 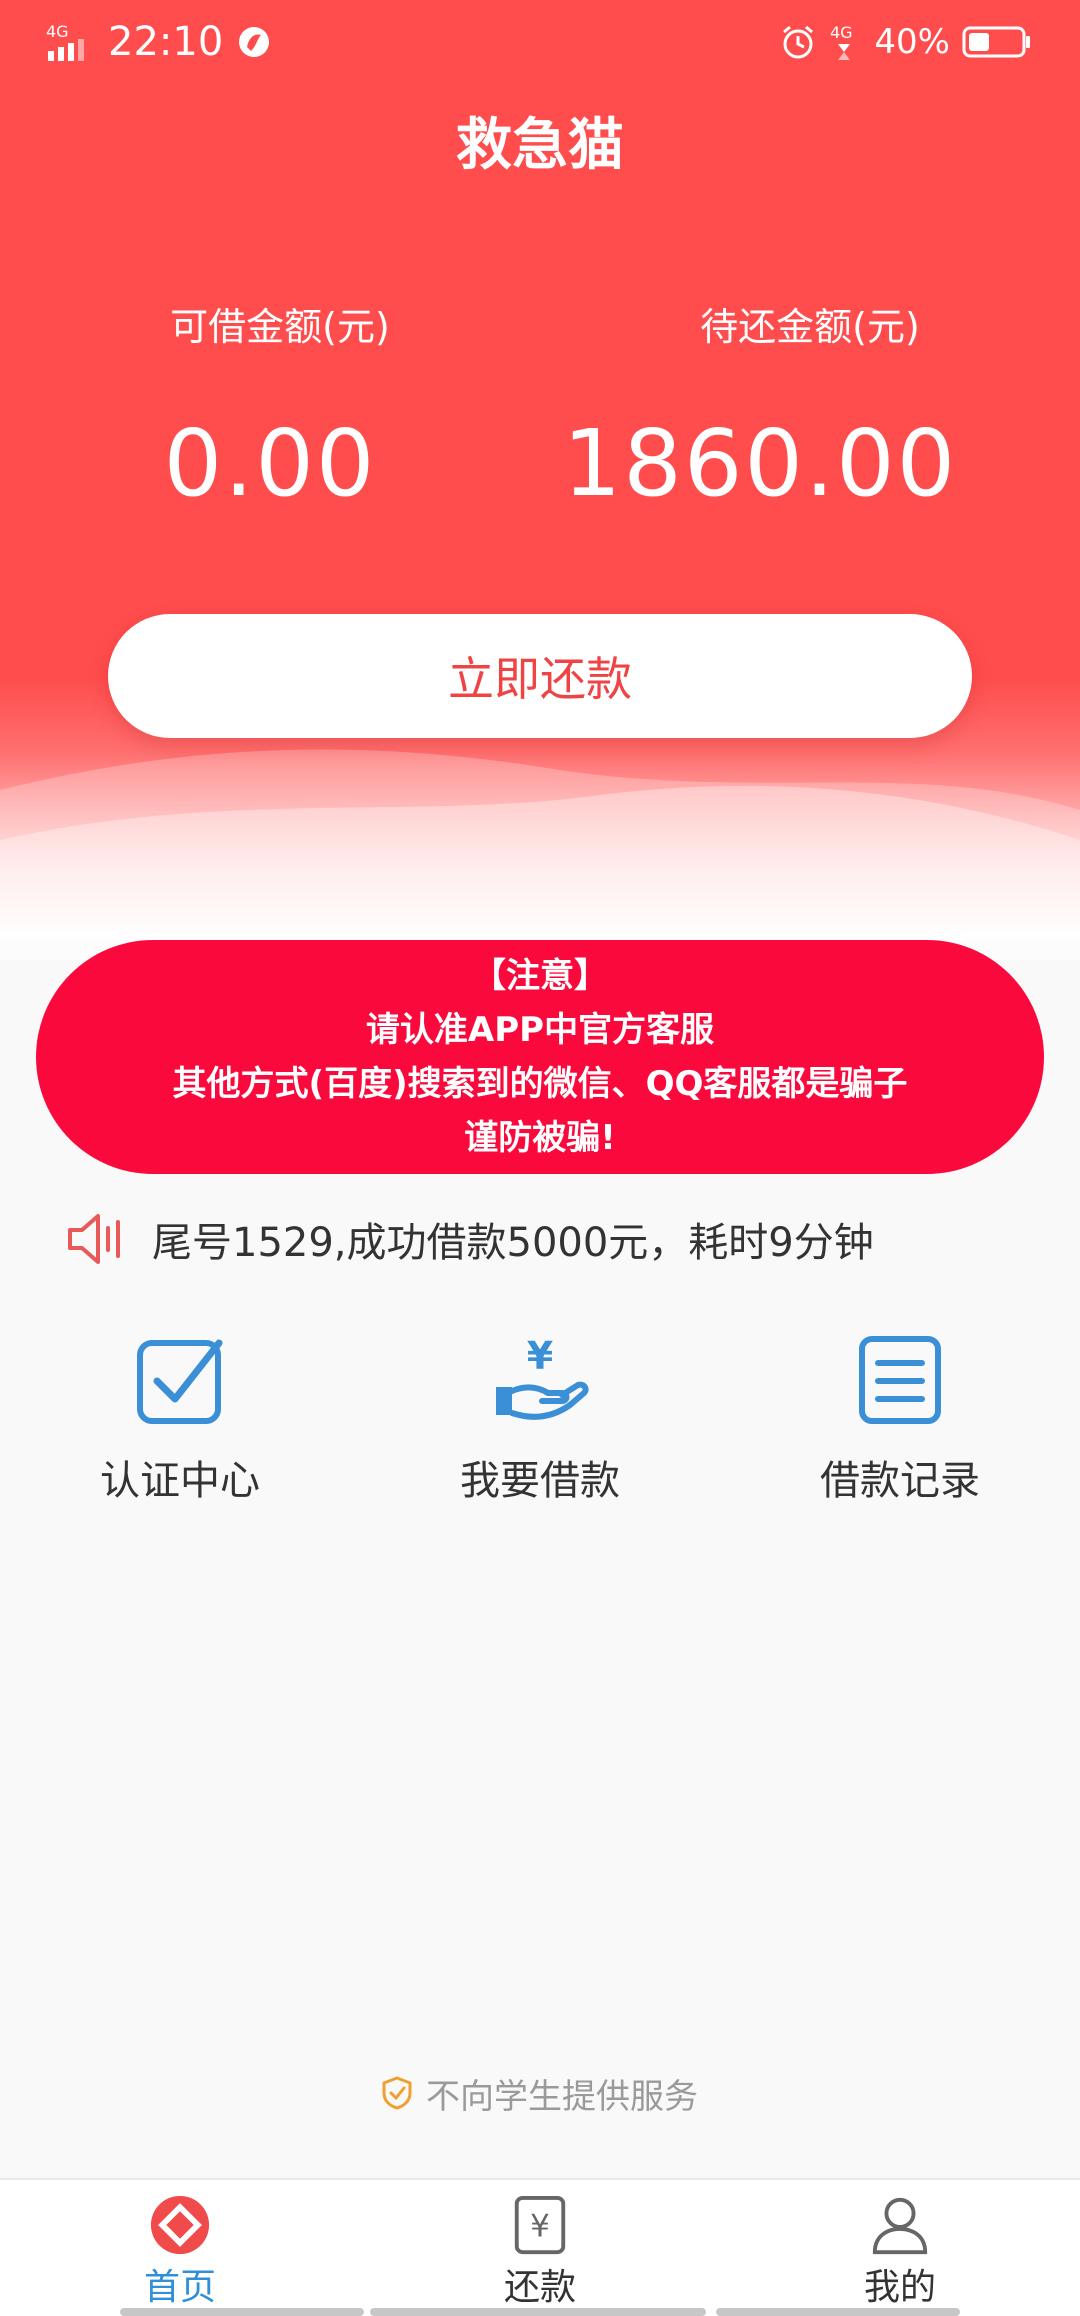 What do you see at coordinates (899, 2287) in the screenshot?
I see `tab-label: 我的` at bounding box center [899, 2287].